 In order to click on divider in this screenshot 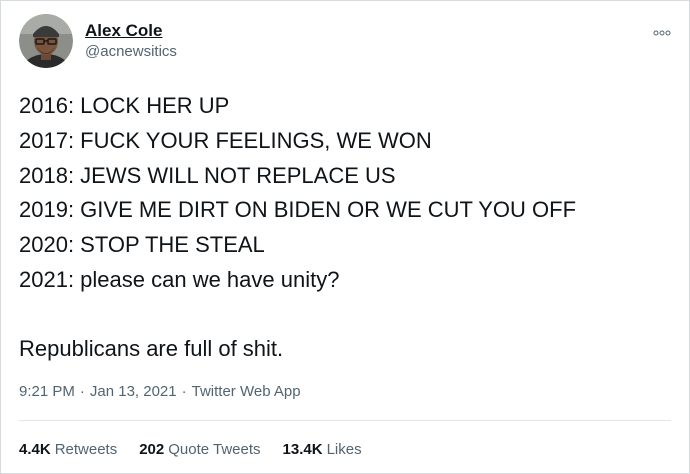, I will do `click(345, 420)`.